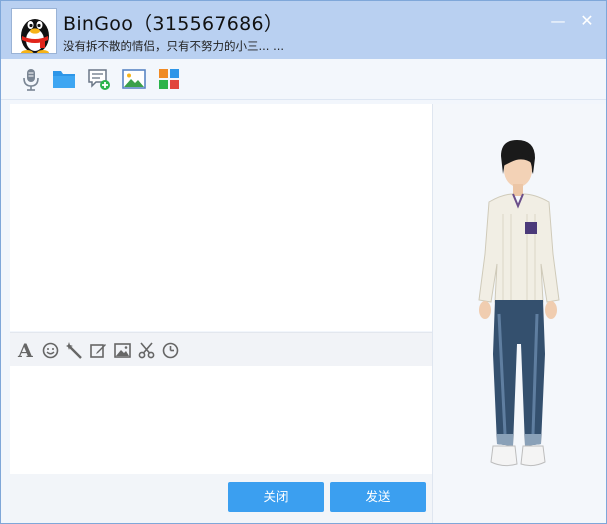  What do you see at coordinates (50, 350) in the screenshot?
I see `smiley-icon` at bounding box center [50, 350].